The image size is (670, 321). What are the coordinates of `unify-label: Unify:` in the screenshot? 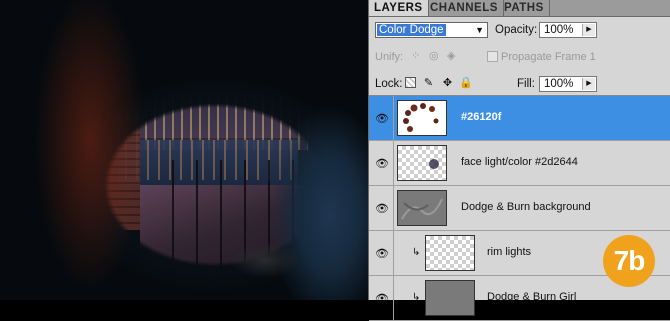 It's located at (389, 57).